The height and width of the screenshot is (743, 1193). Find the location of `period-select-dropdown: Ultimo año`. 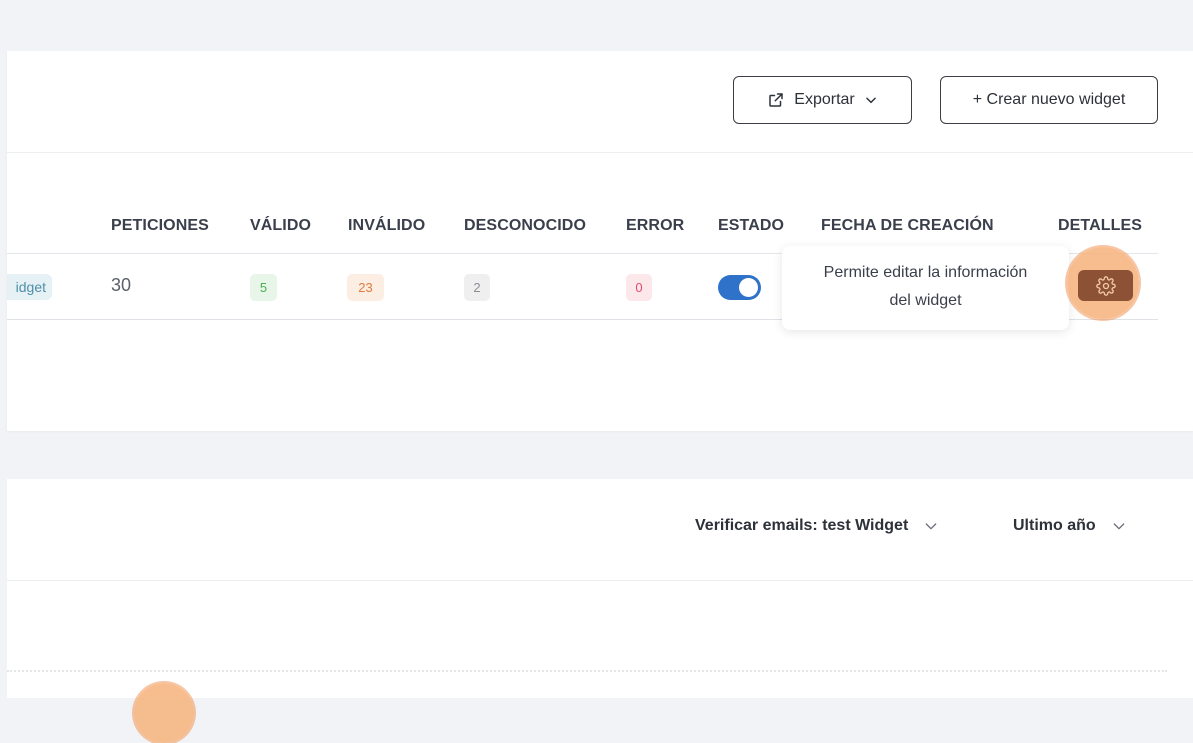

period-select-dropdown: Ultimo año is located at coordinates (1070, 526).